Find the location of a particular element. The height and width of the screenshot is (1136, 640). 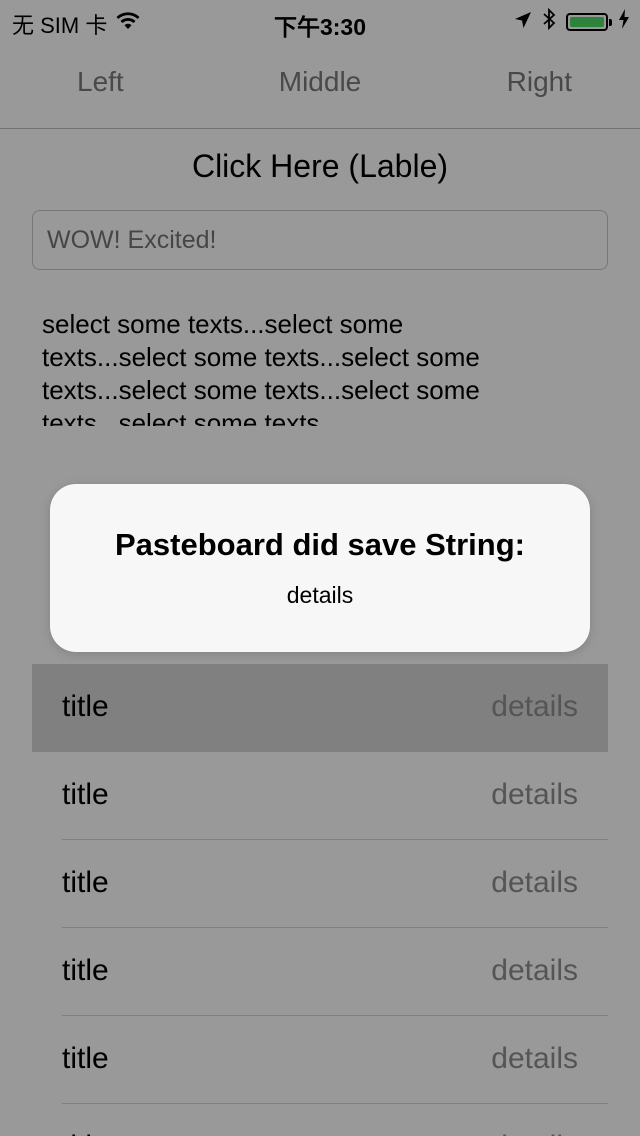

alert-message: details is located at coordinates (320, 595).